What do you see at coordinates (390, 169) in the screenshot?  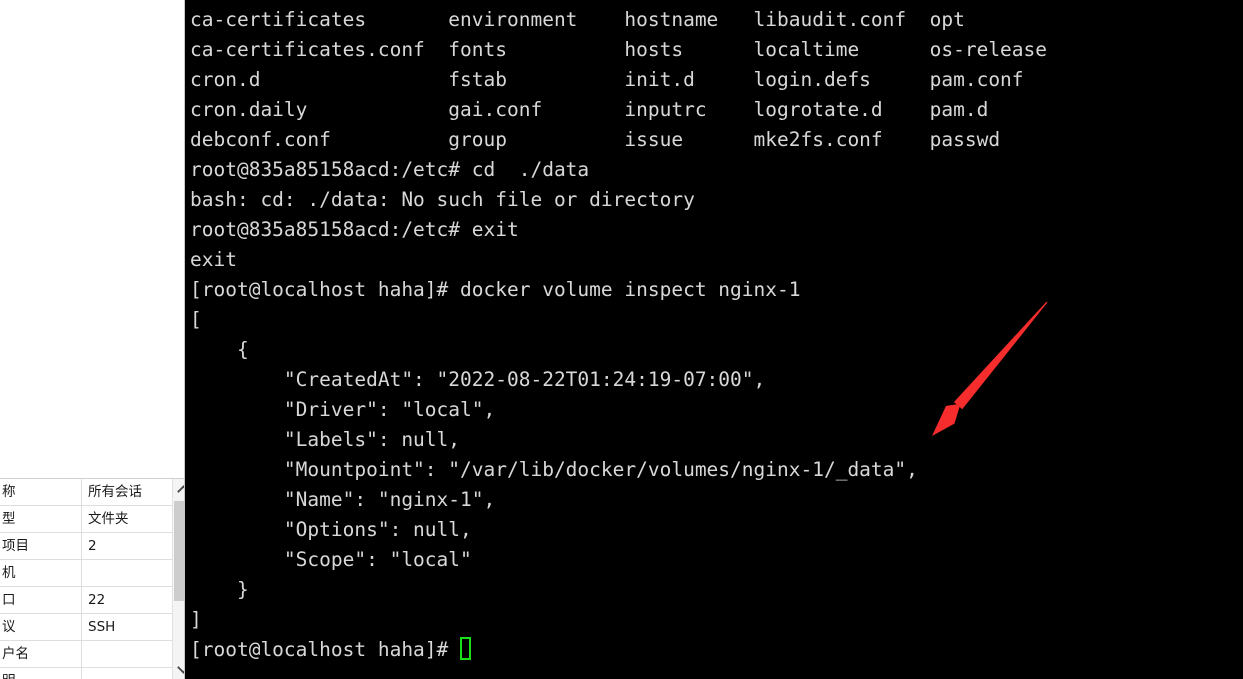 I see `terminal-line: root@835a85158acd:/etc# cd ./data` at bounding box center [390, 169].